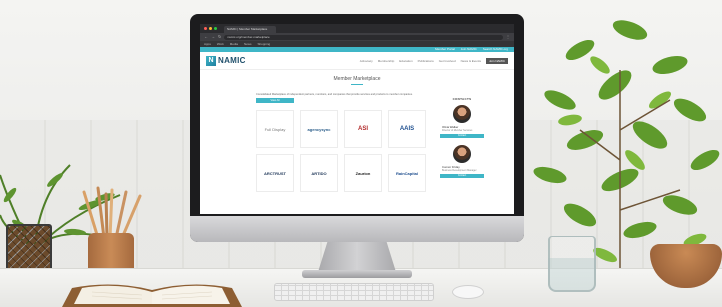  I want to click on partner-tile: ARTIDO, so click(319, 173).